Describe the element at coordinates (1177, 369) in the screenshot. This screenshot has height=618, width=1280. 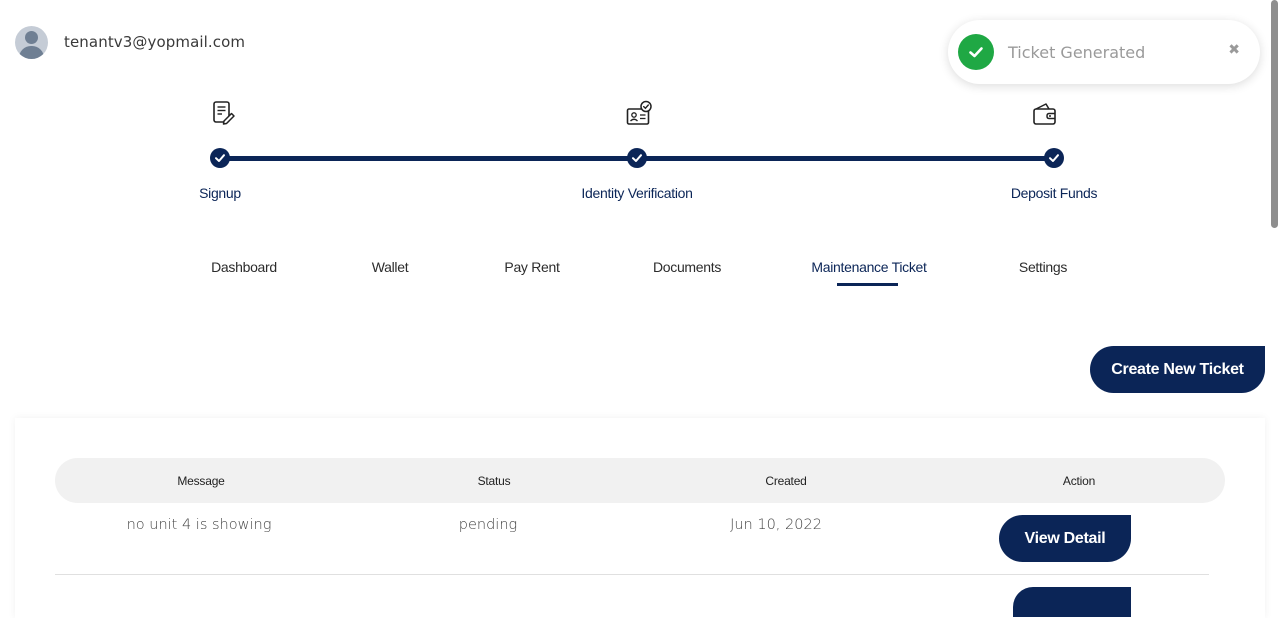
I see `create-new-ticket-button: Create New Ticket` at that location.